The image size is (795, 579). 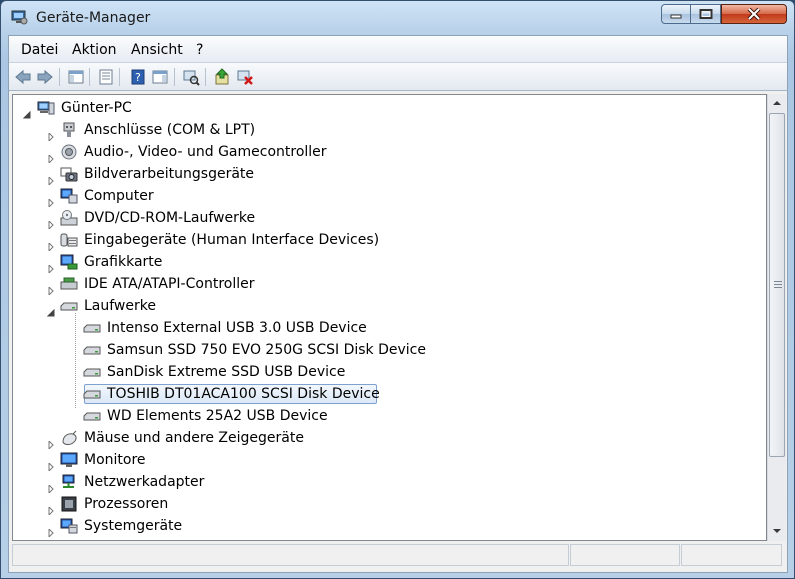 What do you see at coordinates (388, 439) in the screenshot?
I see `tree-category: Mäuse und andere Zeigegeräte` at bounding box center [388, 439].